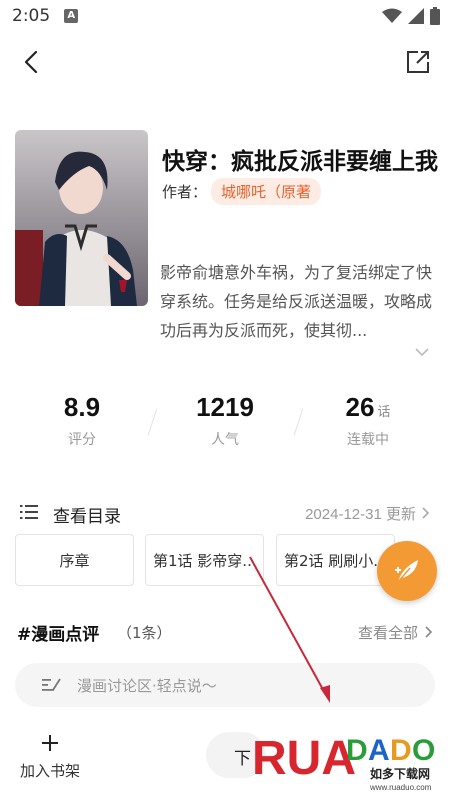 The image size is (450, 801). What do you see at coordinates (82, 440) in the screenshot?
I see `stat-label: 评分` at bounding box center [82, 440].